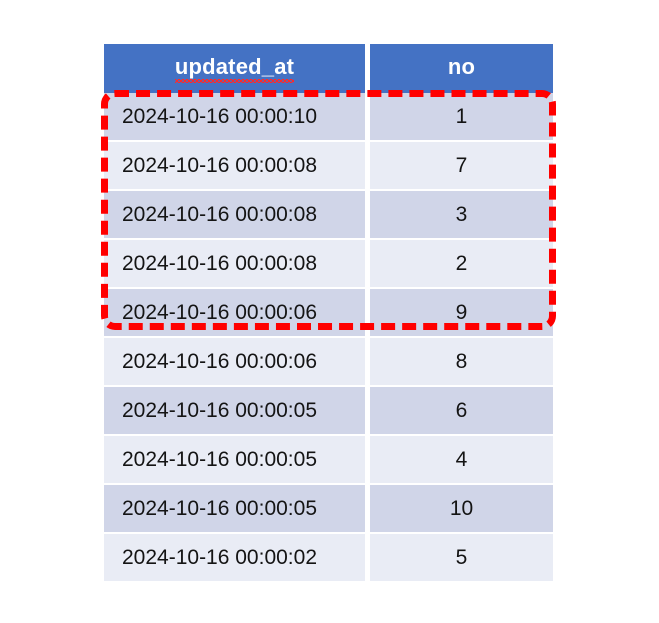  I want to click on cell-no: 10, so click(461, 509).